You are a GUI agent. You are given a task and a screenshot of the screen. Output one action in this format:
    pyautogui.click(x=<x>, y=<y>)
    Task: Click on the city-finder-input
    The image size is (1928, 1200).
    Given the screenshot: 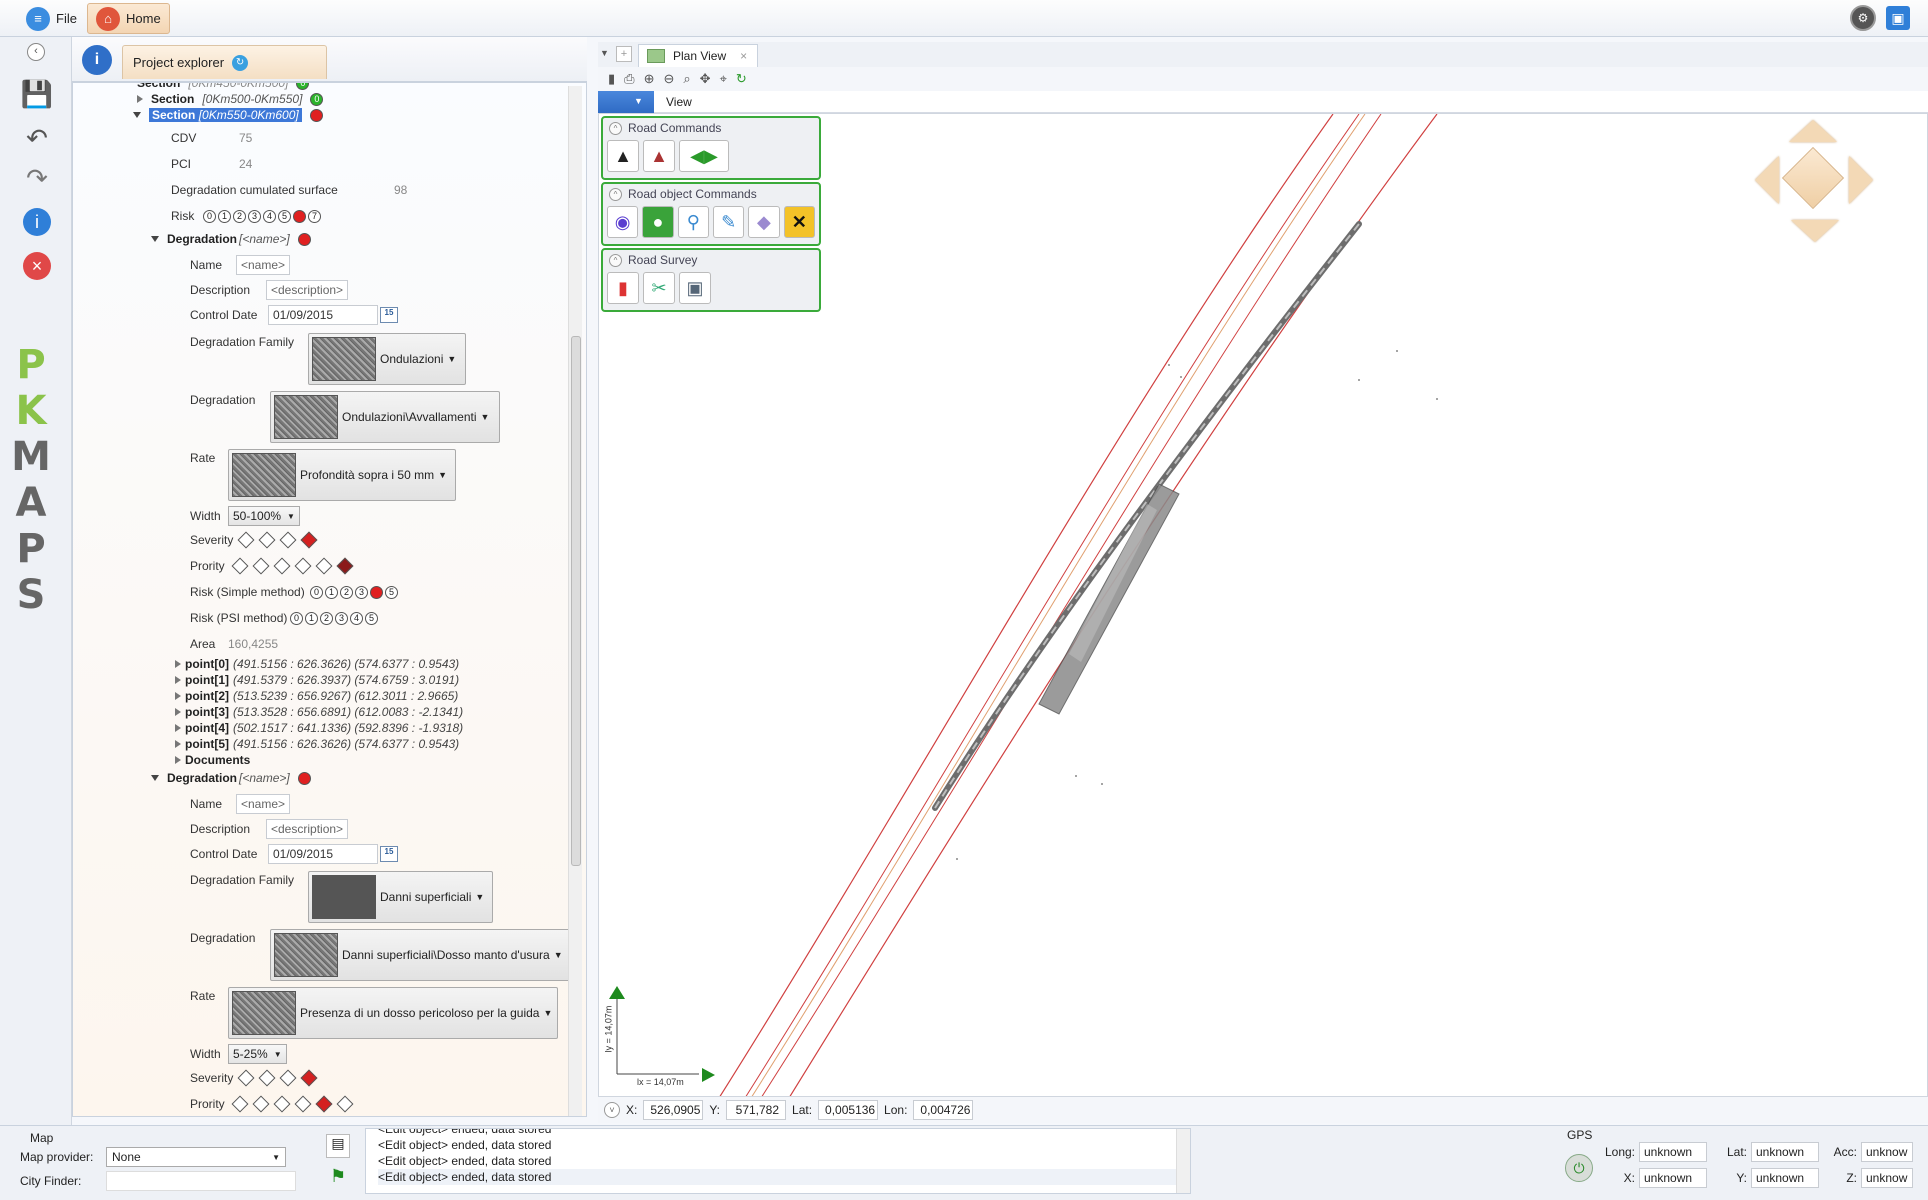 What is the action you would take?
    pyautogui.click(x=201, y=1181)
    